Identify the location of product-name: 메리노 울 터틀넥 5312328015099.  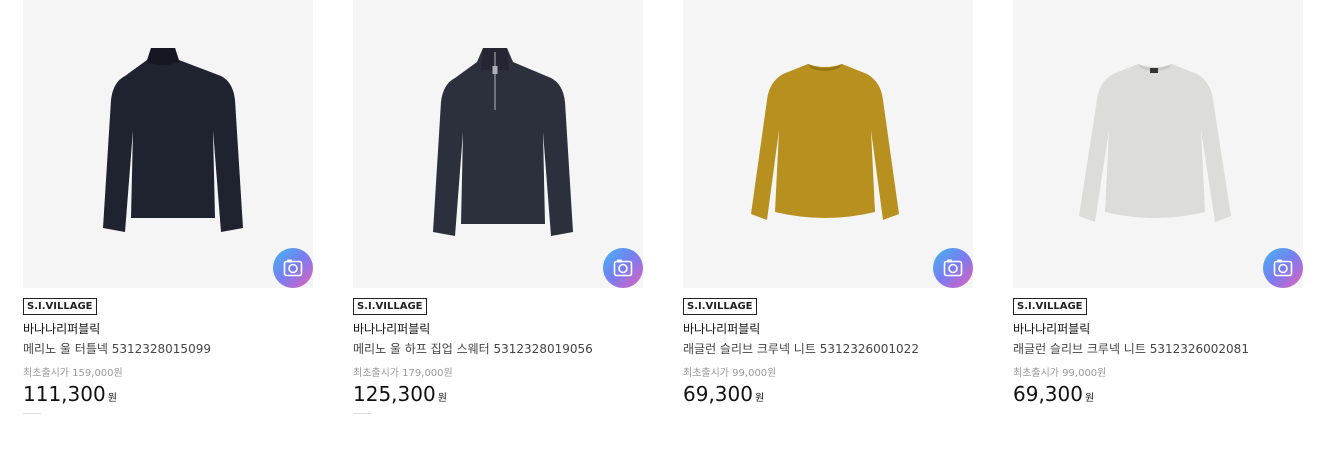
(168, 349).